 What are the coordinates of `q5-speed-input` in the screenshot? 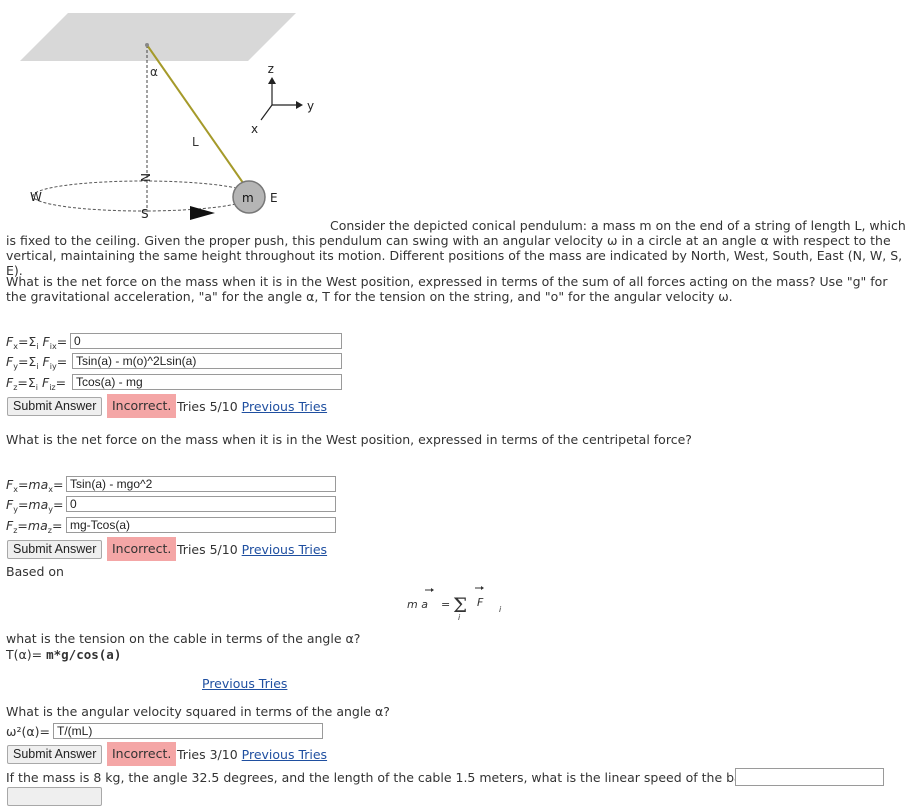 It's located at (809, 777).